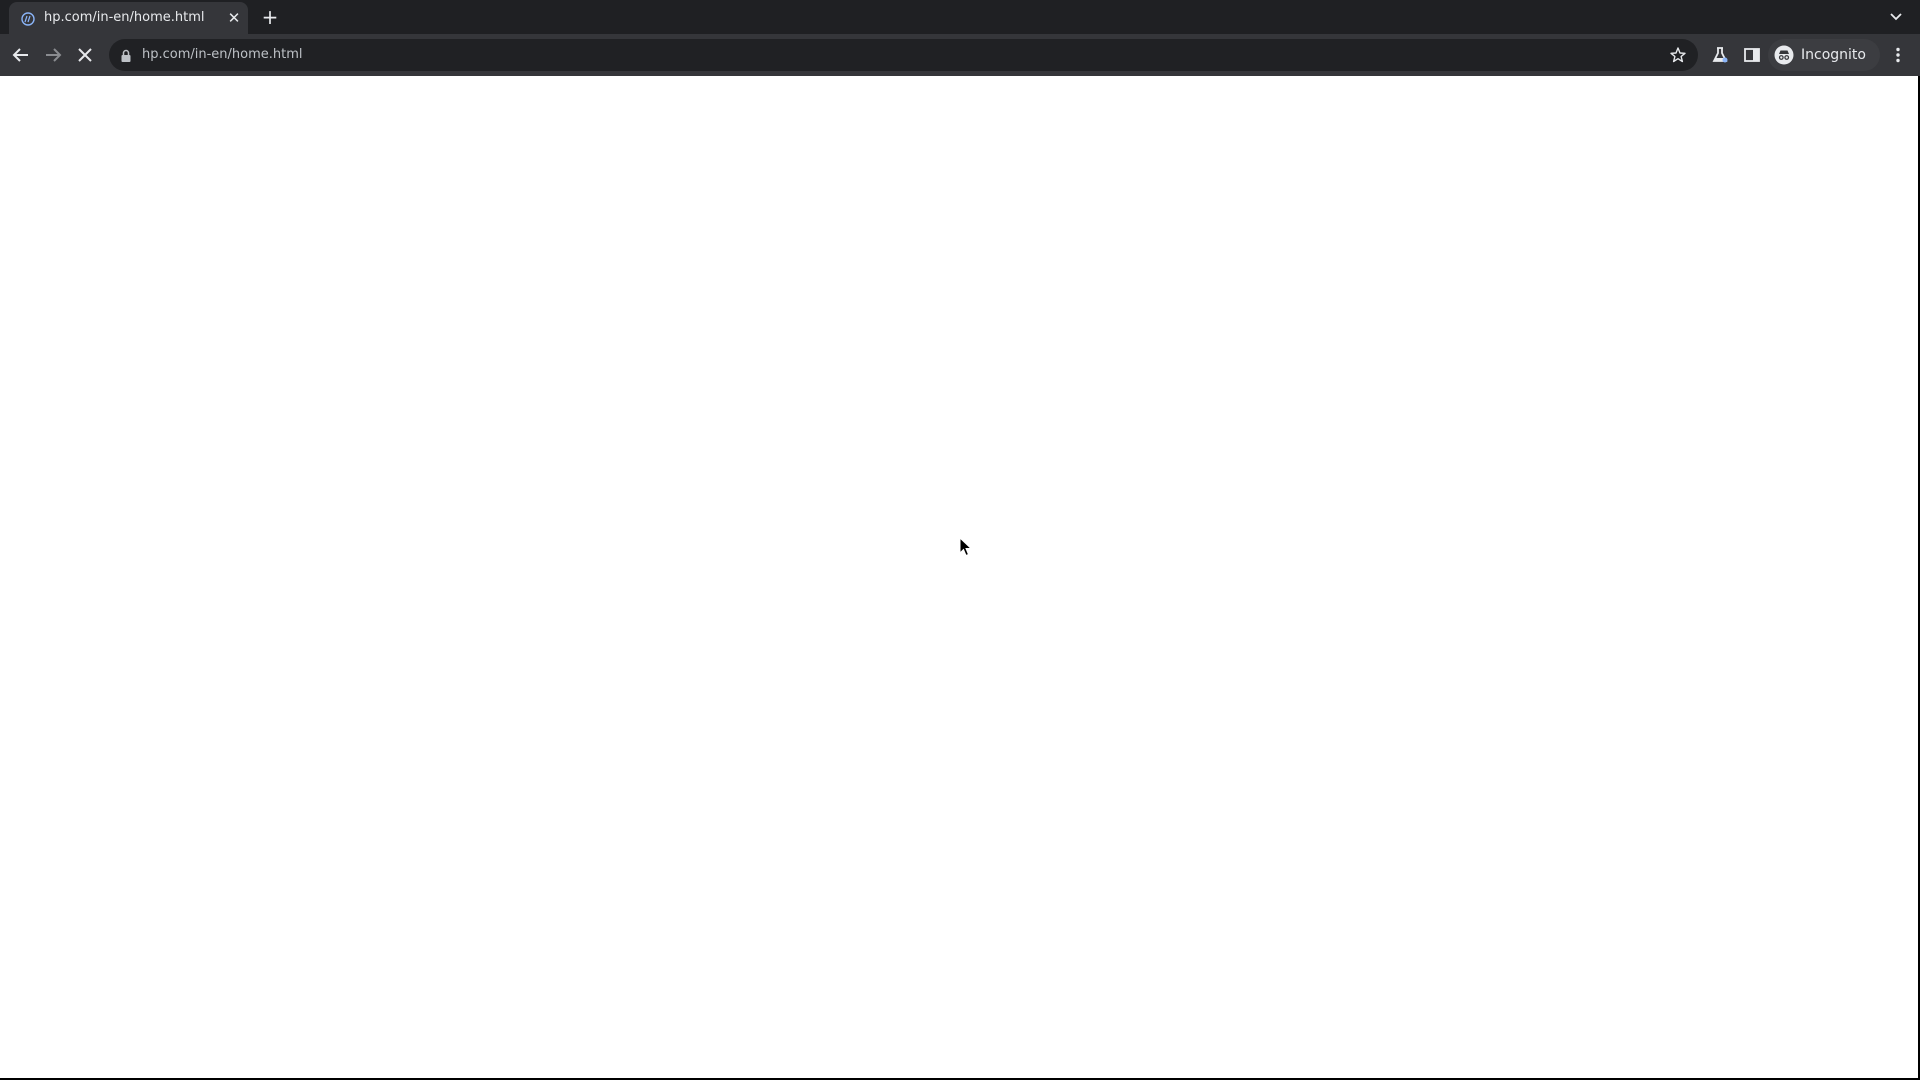  I want to click on side-panel-icon, so click(1752, 55).